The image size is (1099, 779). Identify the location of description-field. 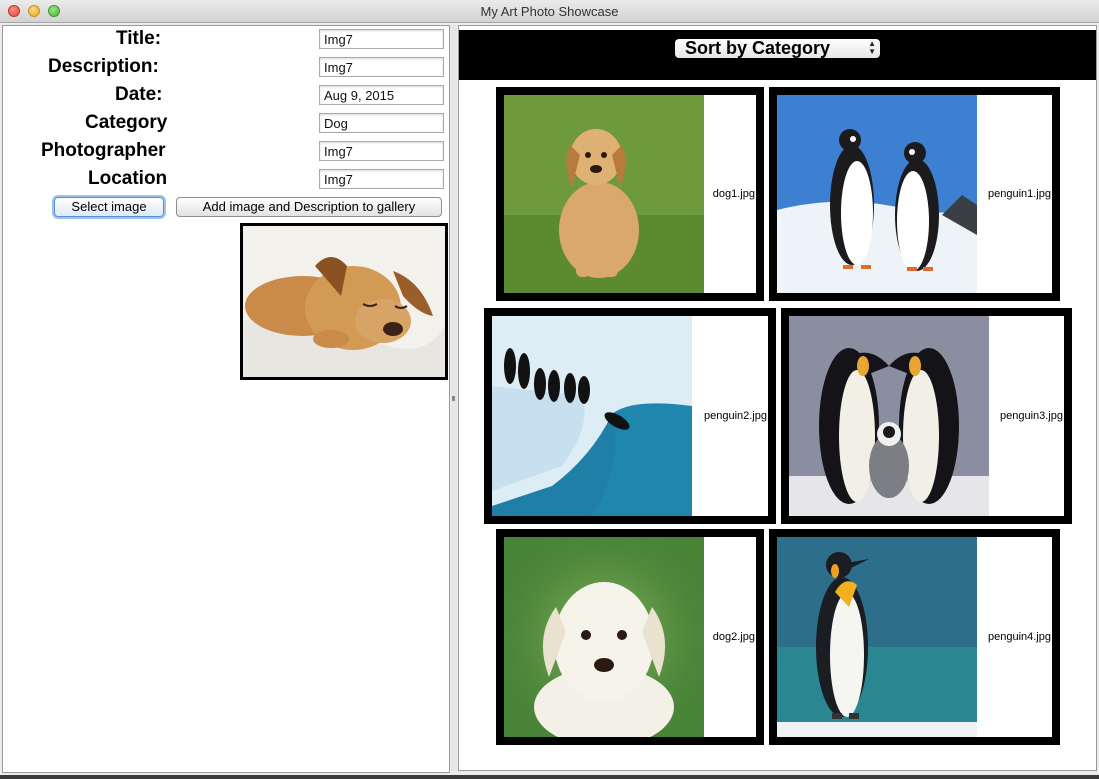
(381, 67).